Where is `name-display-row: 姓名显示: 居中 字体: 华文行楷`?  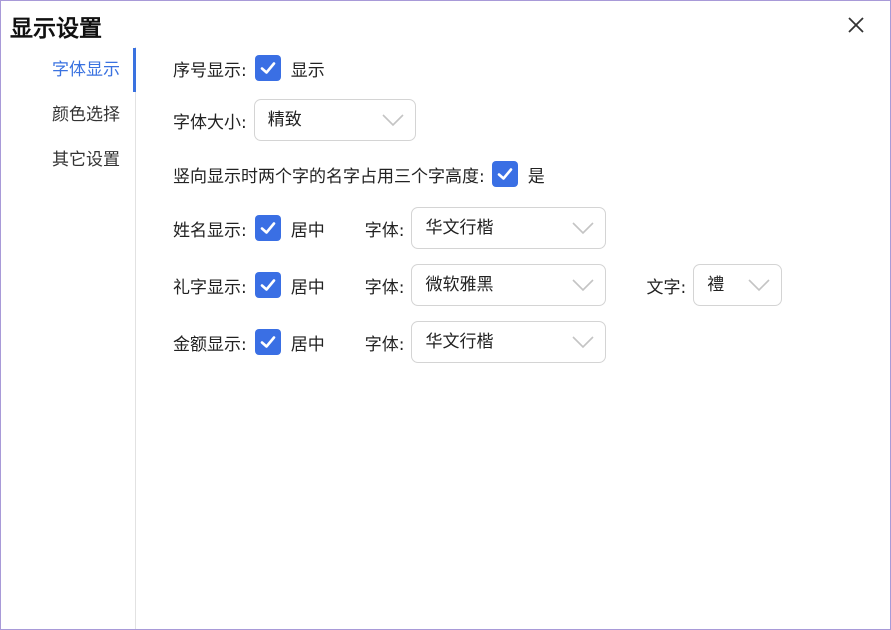 name-display-row: 姓名显示: 居中 字体: 华文行楷 is located at coordinates (390, 228).